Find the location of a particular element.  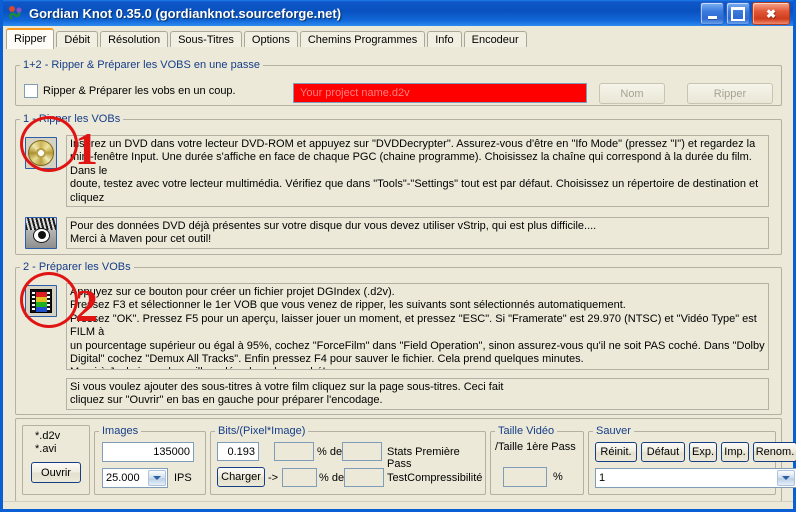

fps-unit-label: IPS is located at coordinates (183, 478).